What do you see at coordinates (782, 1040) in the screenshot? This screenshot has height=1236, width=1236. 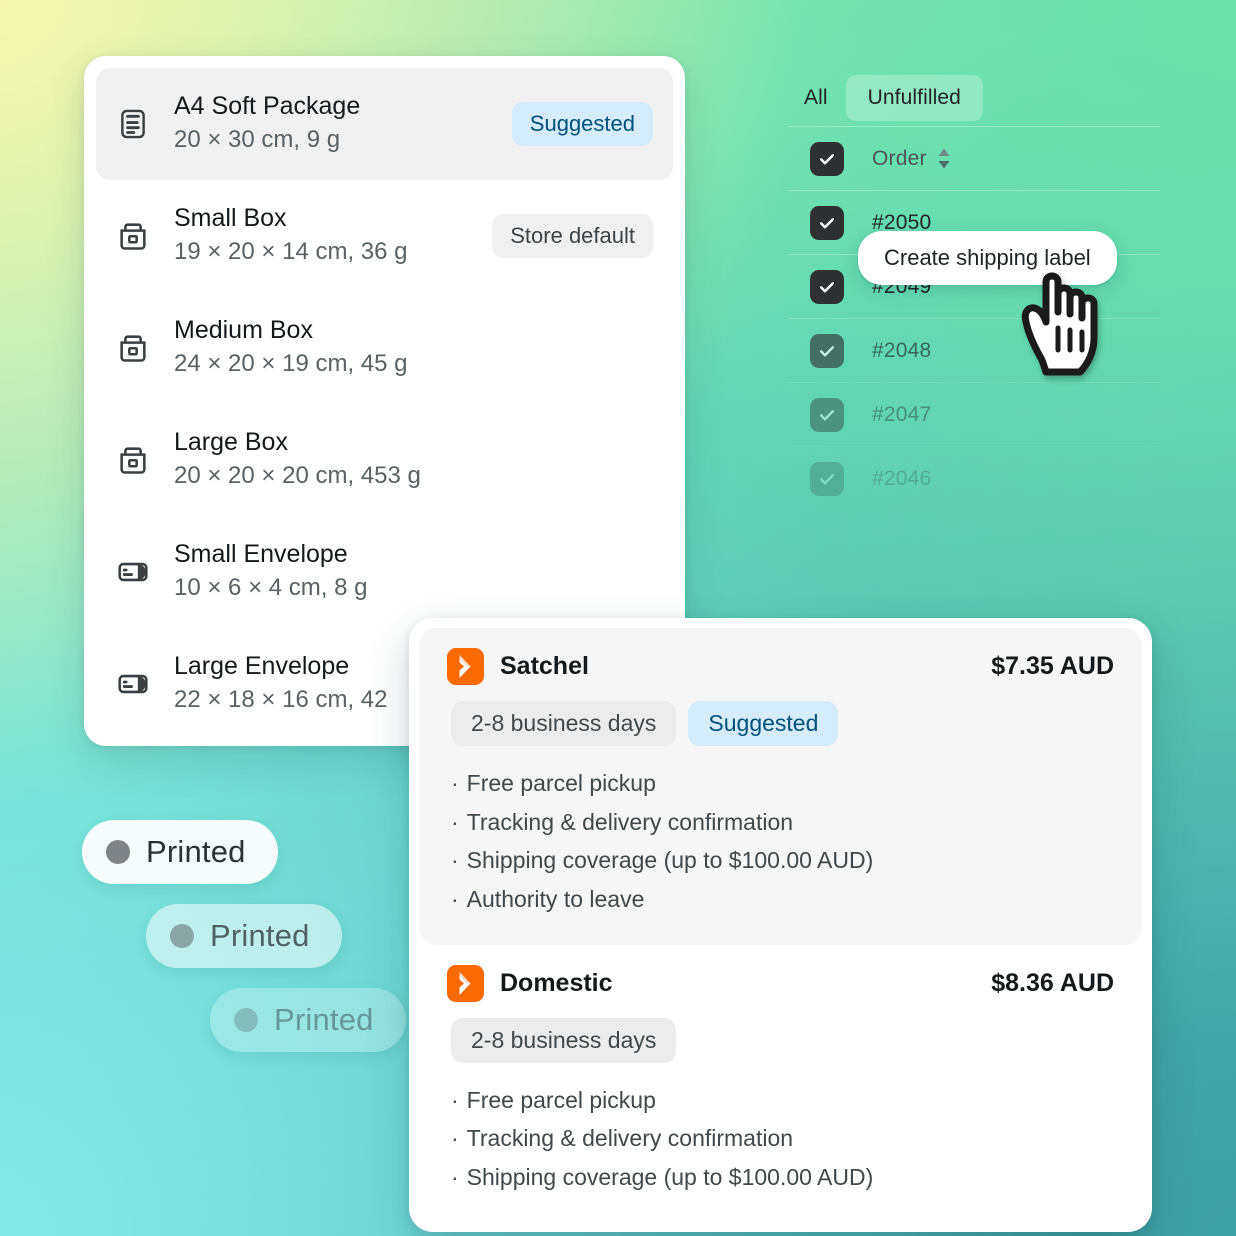 I see `rate-tags: 2-8 business days` at bounding box center [782, 1040].